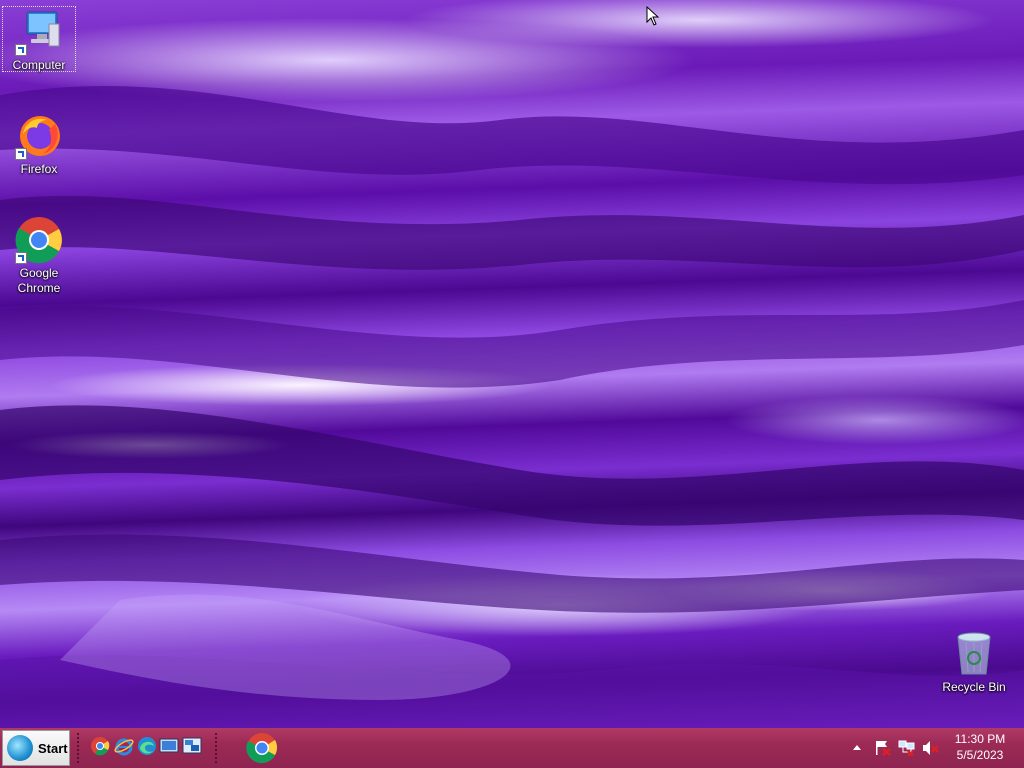 Image resolution: width=1024 pixels, height=768 pixels. Describe the element at coordinates (53, 748) in the screenshot. I see `start-button-label: Start` at that location.